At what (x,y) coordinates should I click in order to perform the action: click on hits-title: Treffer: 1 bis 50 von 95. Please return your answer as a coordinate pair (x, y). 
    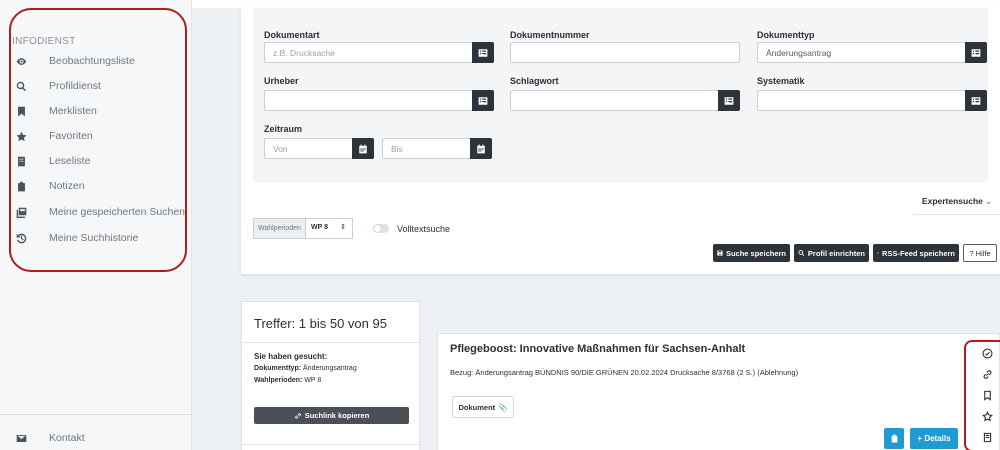
    Looking at the image, I should click on (320, 323).